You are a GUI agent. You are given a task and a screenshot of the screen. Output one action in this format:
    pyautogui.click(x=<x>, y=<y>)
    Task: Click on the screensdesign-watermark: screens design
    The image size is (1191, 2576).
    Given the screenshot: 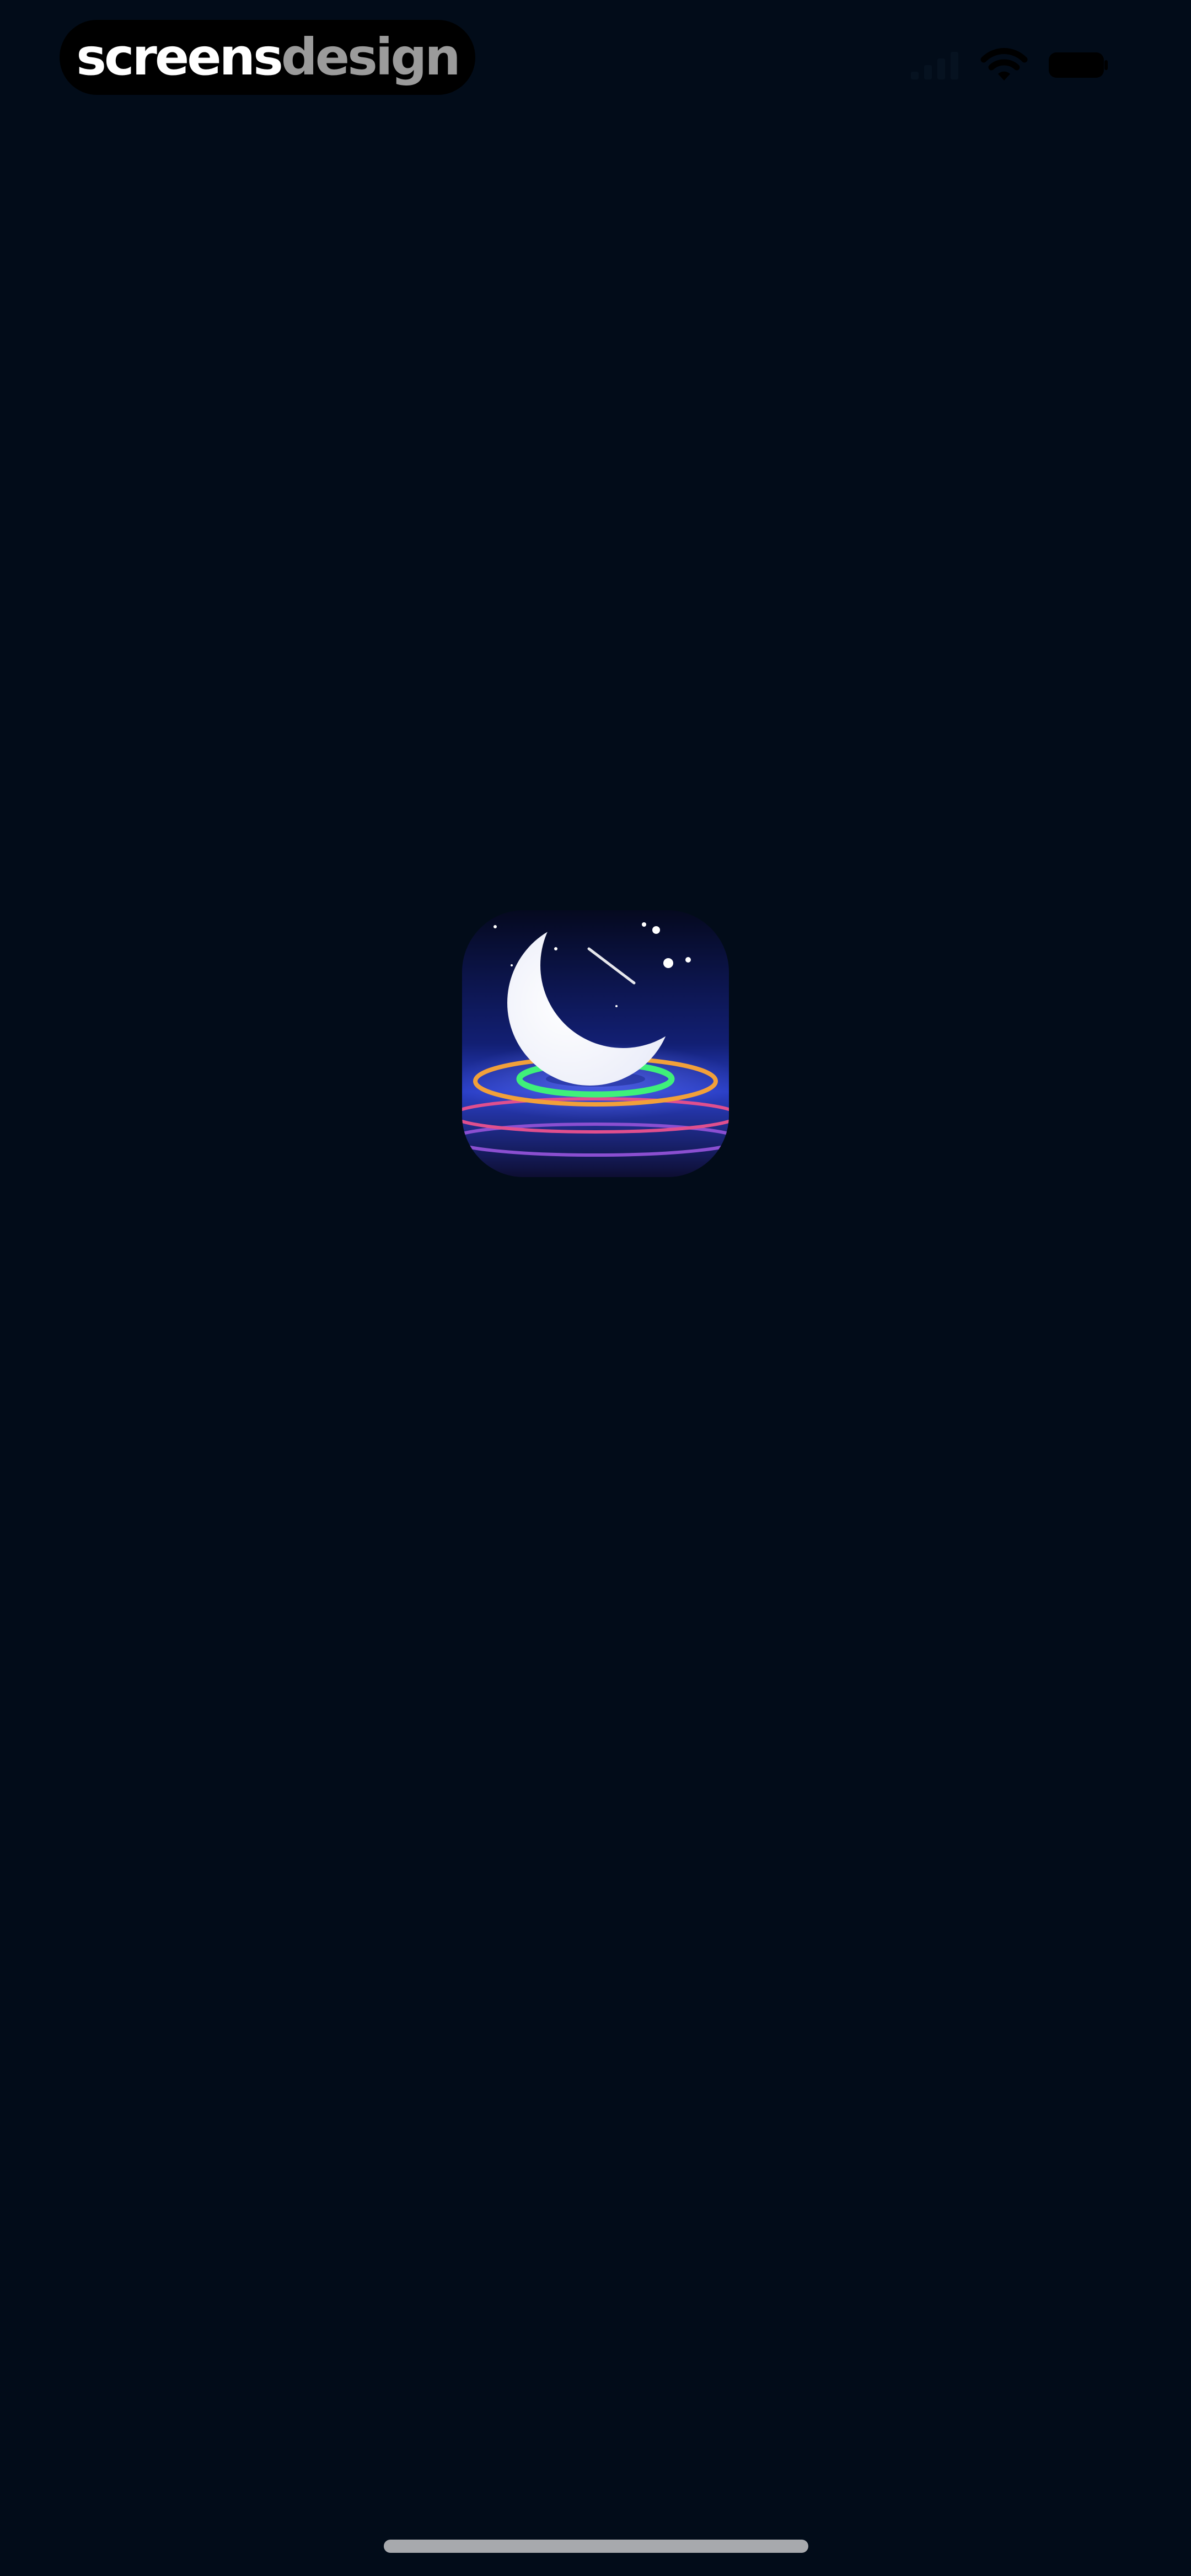 What is the action you would take?
    pyautogui.click(x=267, y=57)
    